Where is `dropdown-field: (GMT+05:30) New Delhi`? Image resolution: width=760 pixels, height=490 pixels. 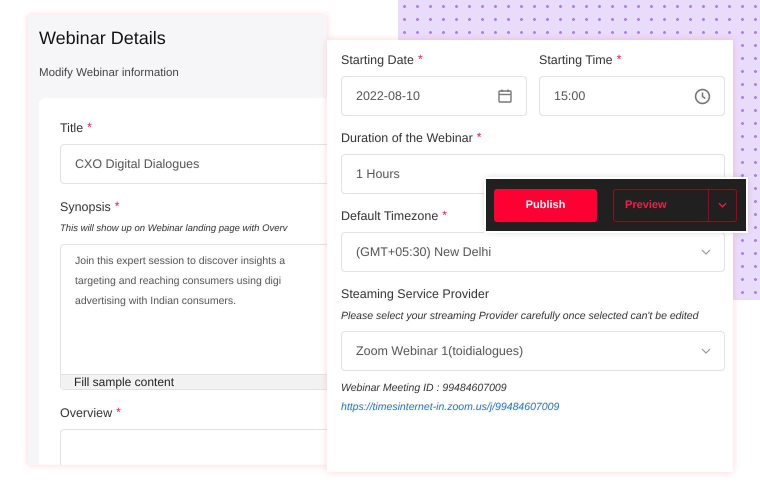
dropdown-field: (GMT+05:30) New Delhi is located at coordinates (533, 252).